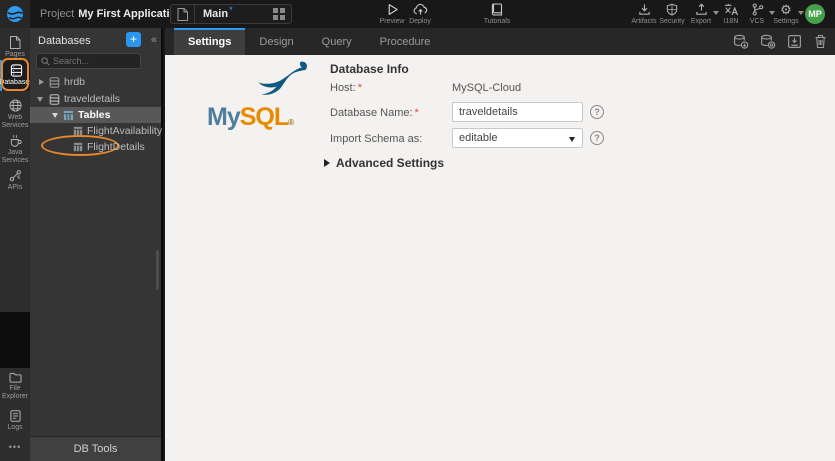  Describe the element at coordinates (701, 21) in the screenshot. I see `export-label: Export` at that location.